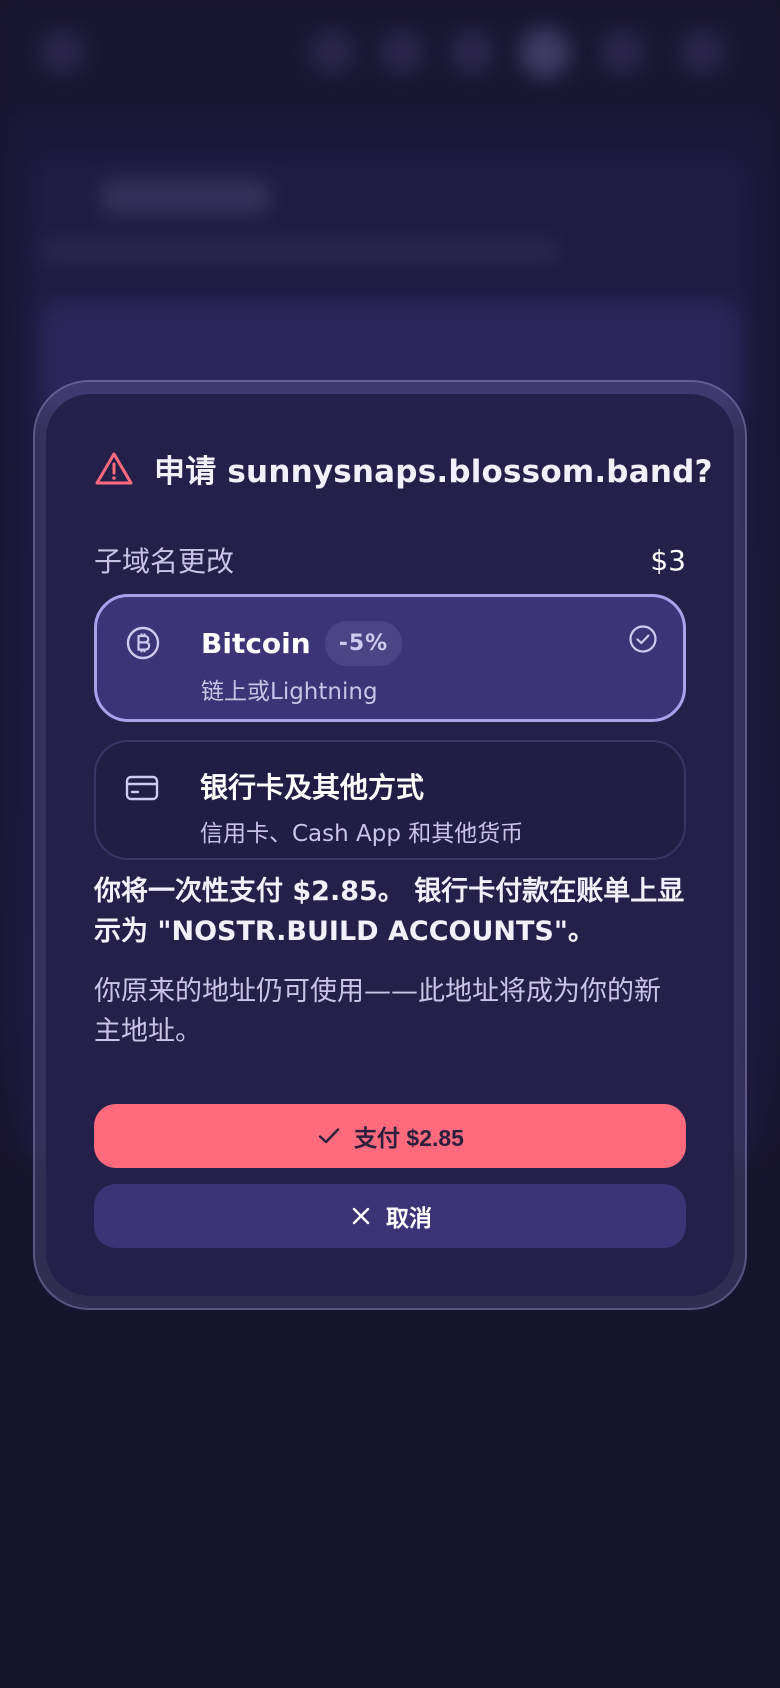  What do you see at coordinates (361, 1216) in the screenshot?
I see `close-icon` at bounding box center [361, 1216].